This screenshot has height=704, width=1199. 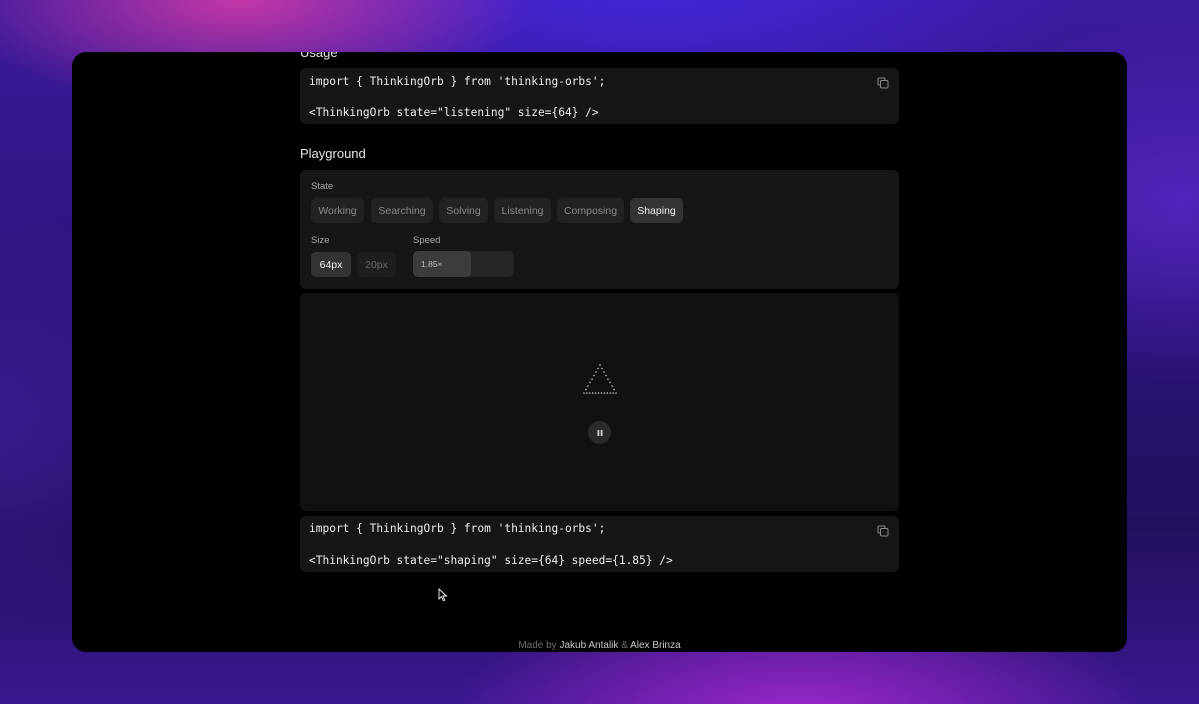 What do you see at coordinates (463, 210) in the screenshot?
I see `state-chip-solving: Solving` at bounding box center [463, 210].